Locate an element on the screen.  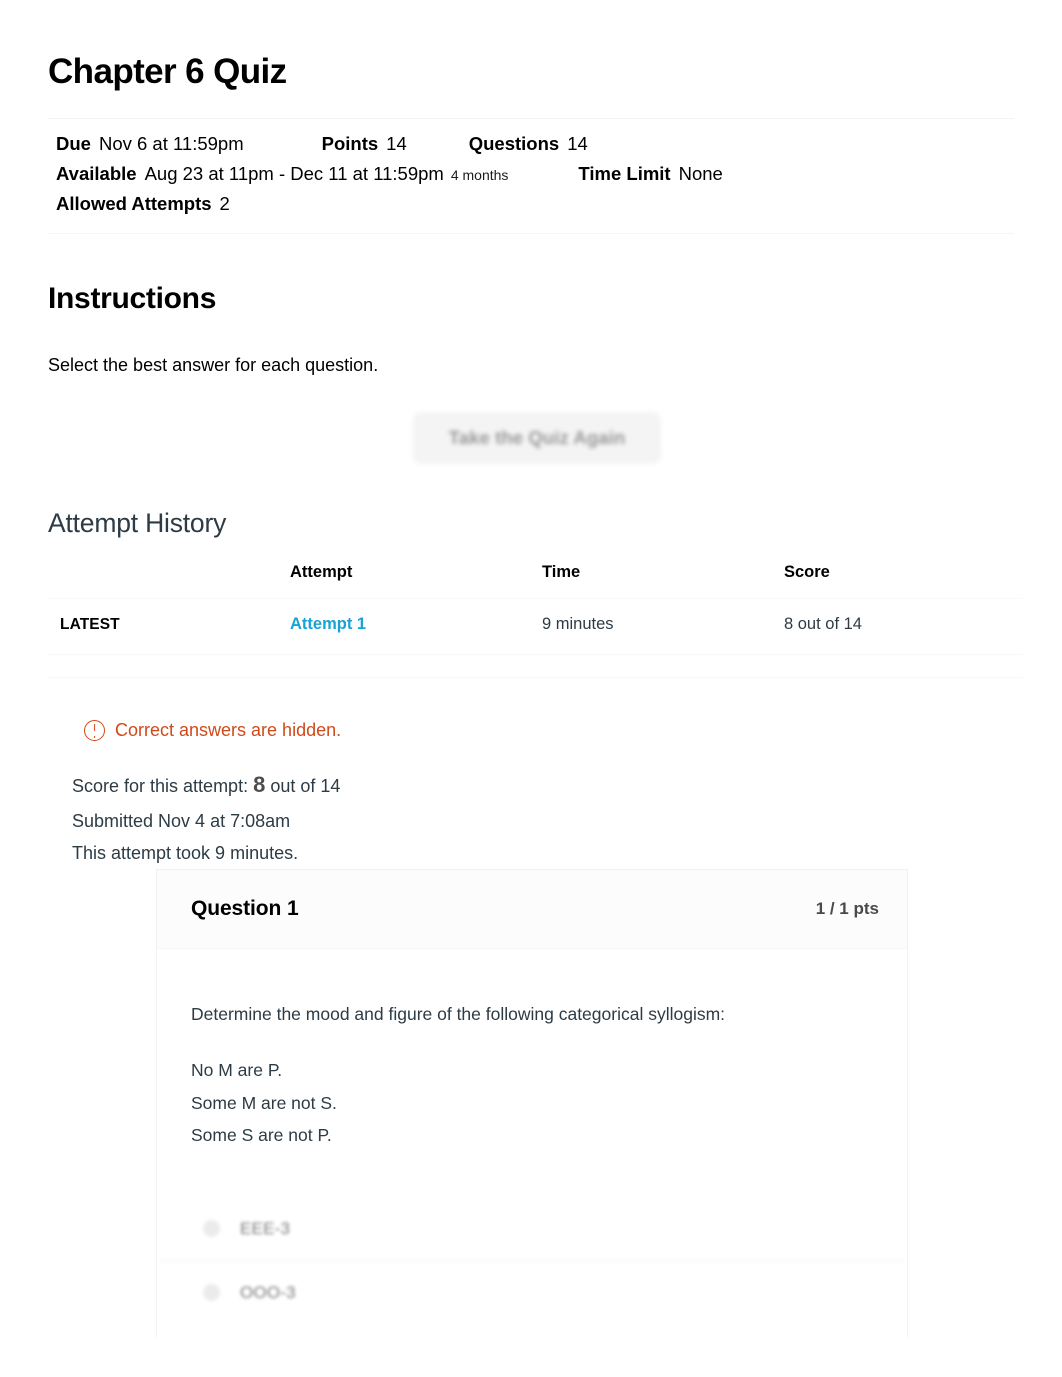
answer-option-label: OOO-3 is located at coordinates (268, 1292).